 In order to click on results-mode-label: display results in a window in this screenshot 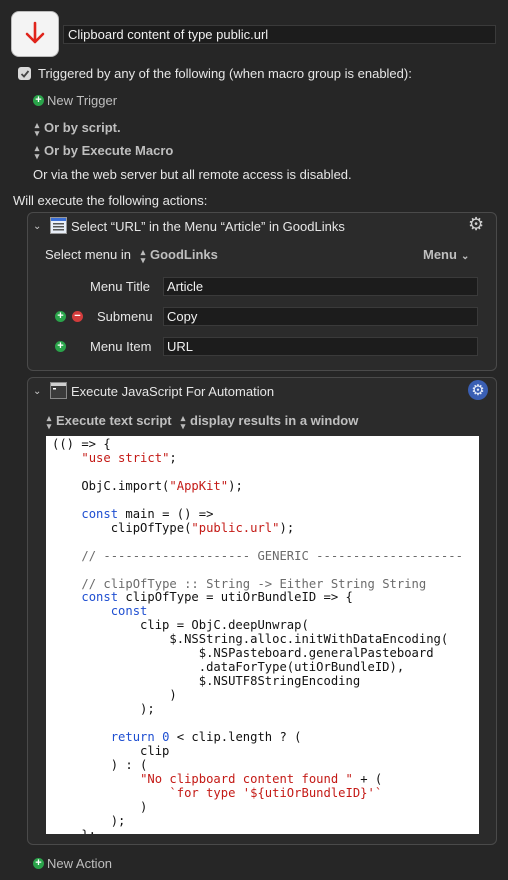, I will do `click(274, 420)`.